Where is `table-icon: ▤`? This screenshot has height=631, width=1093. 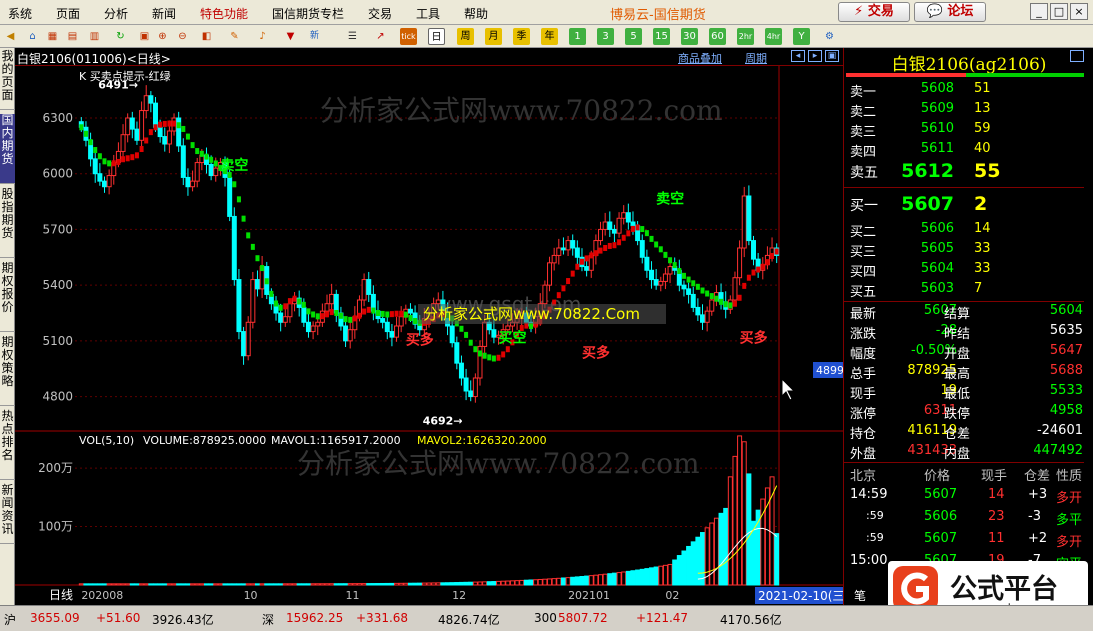 table-icon: ▤ is located at coordinates (72, 36).